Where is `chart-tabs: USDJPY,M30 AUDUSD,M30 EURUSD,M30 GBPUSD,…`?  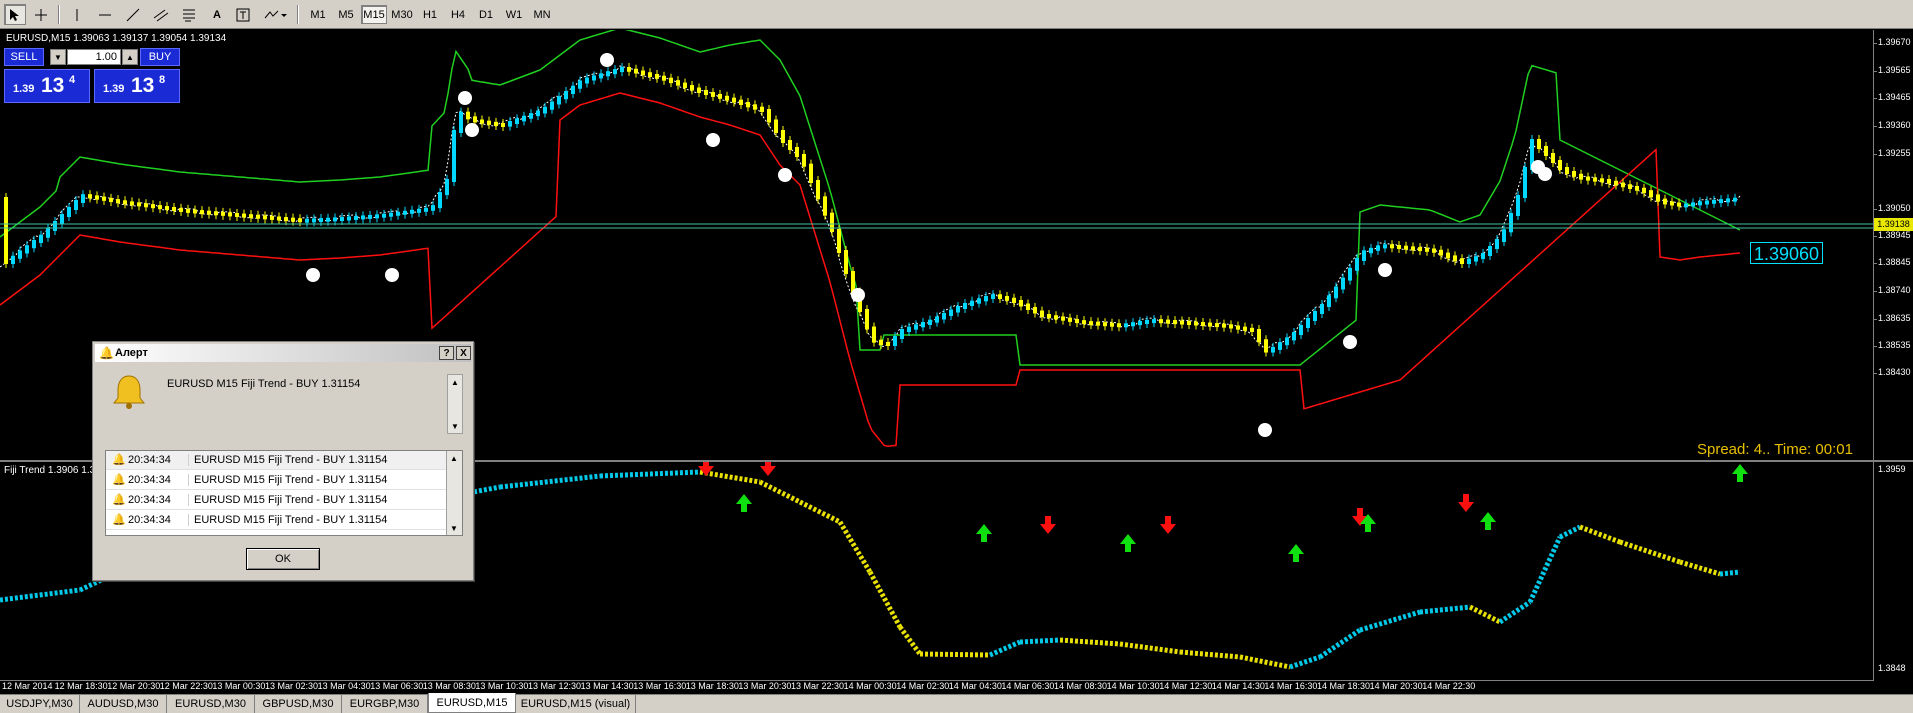
chart-tabs: USDJPY,M30 AUDUSD,M30 EURUSD,M30 GBPUSD,… is located at coordinates (956, 703).